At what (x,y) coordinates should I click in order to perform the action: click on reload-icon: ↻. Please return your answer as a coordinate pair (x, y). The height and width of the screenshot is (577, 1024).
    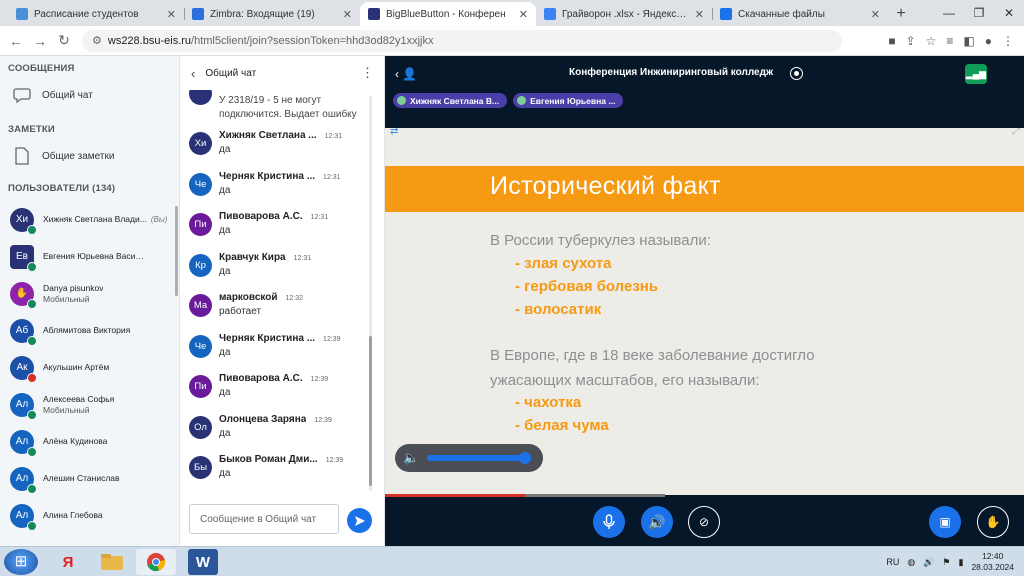
    Looking at the image, I should click on (64, 40).